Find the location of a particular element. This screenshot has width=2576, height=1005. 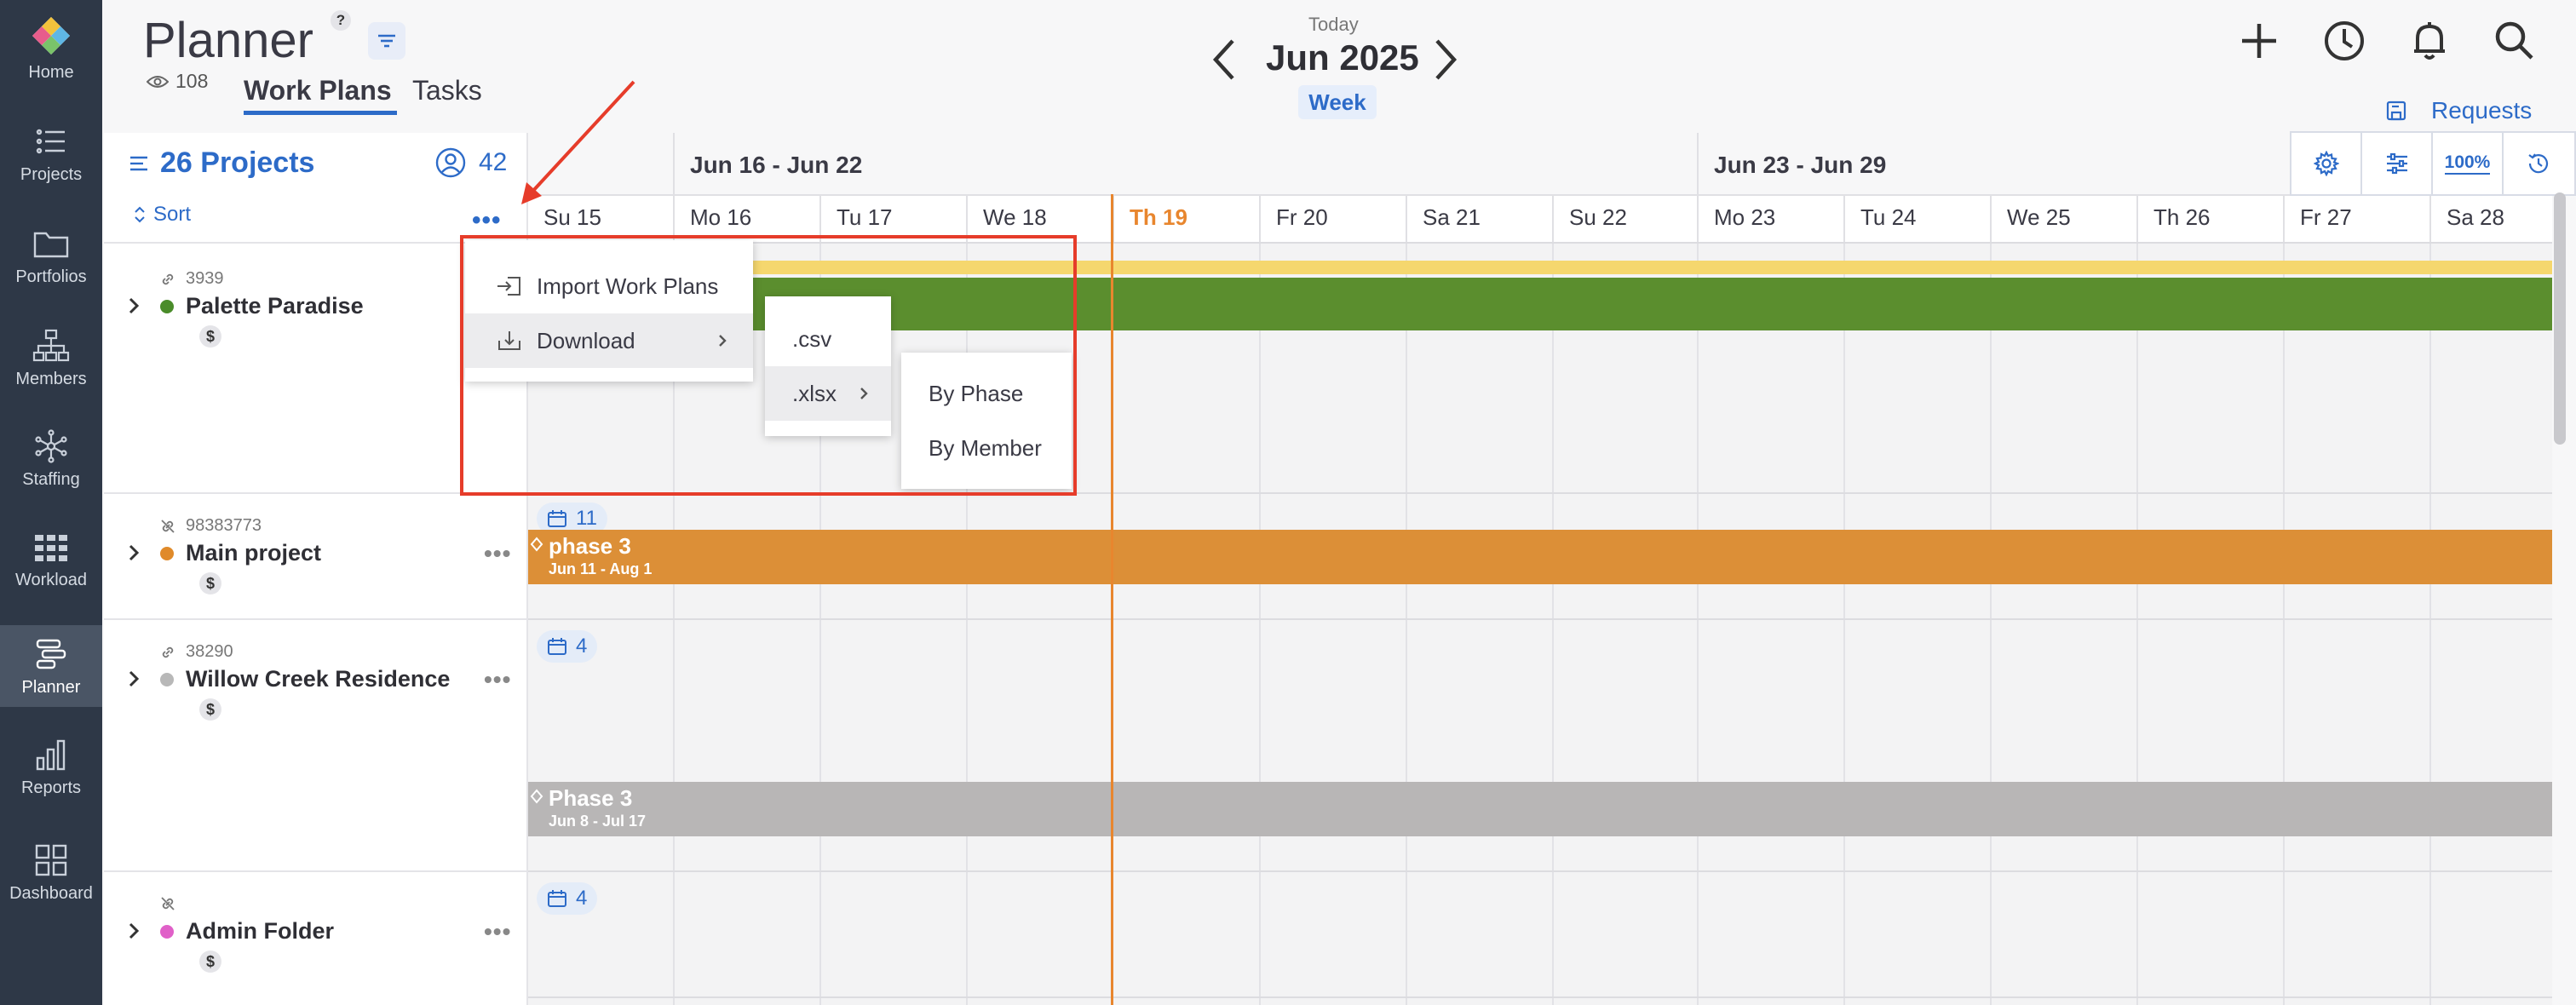

annotation-arrow is located at coordinates (578, 142).